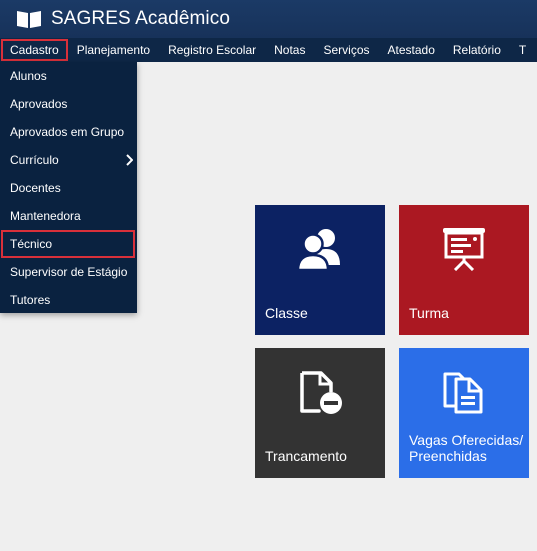 The image size is (537, 551). What do you see at coordinates (68, 244) in the screenshot?
I see `dropdown-item-tecnico: Técnico` at bounding box center [68, 244].